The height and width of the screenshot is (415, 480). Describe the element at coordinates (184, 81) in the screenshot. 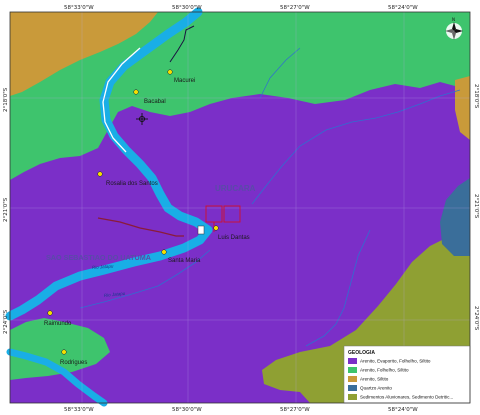

I see `place-label-macurei: Macurei` at that location.